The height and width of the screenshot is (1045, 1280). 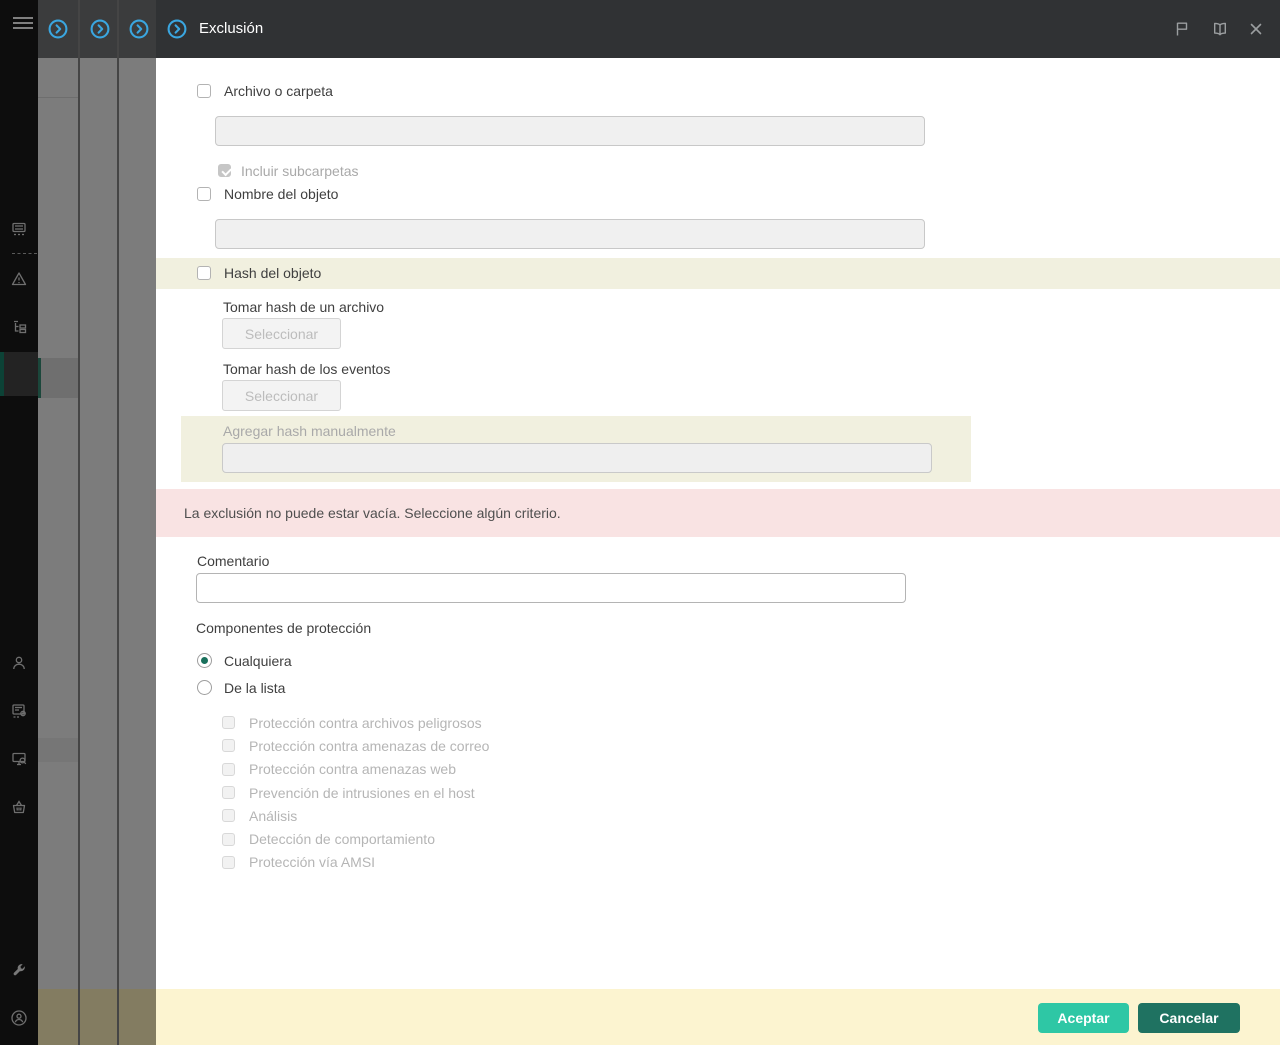 What do you see at coordinates (233, 561) in the screenshot?
I see `comentario-label: Comentario` at bounding box center [233, 561].